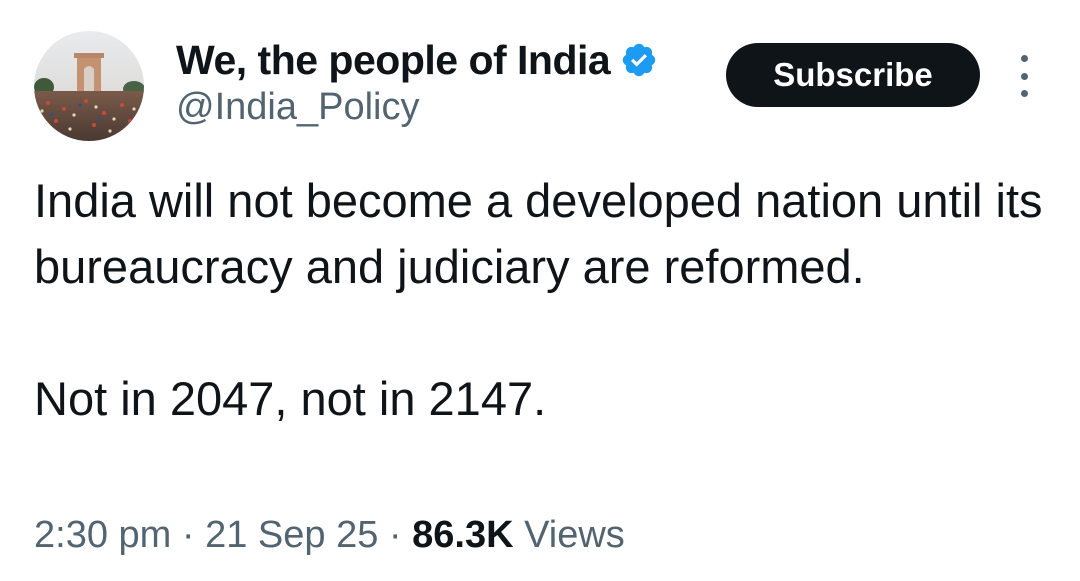 The image size is (1080, 581). I want to click on views-label: Views, so click(574, 535).